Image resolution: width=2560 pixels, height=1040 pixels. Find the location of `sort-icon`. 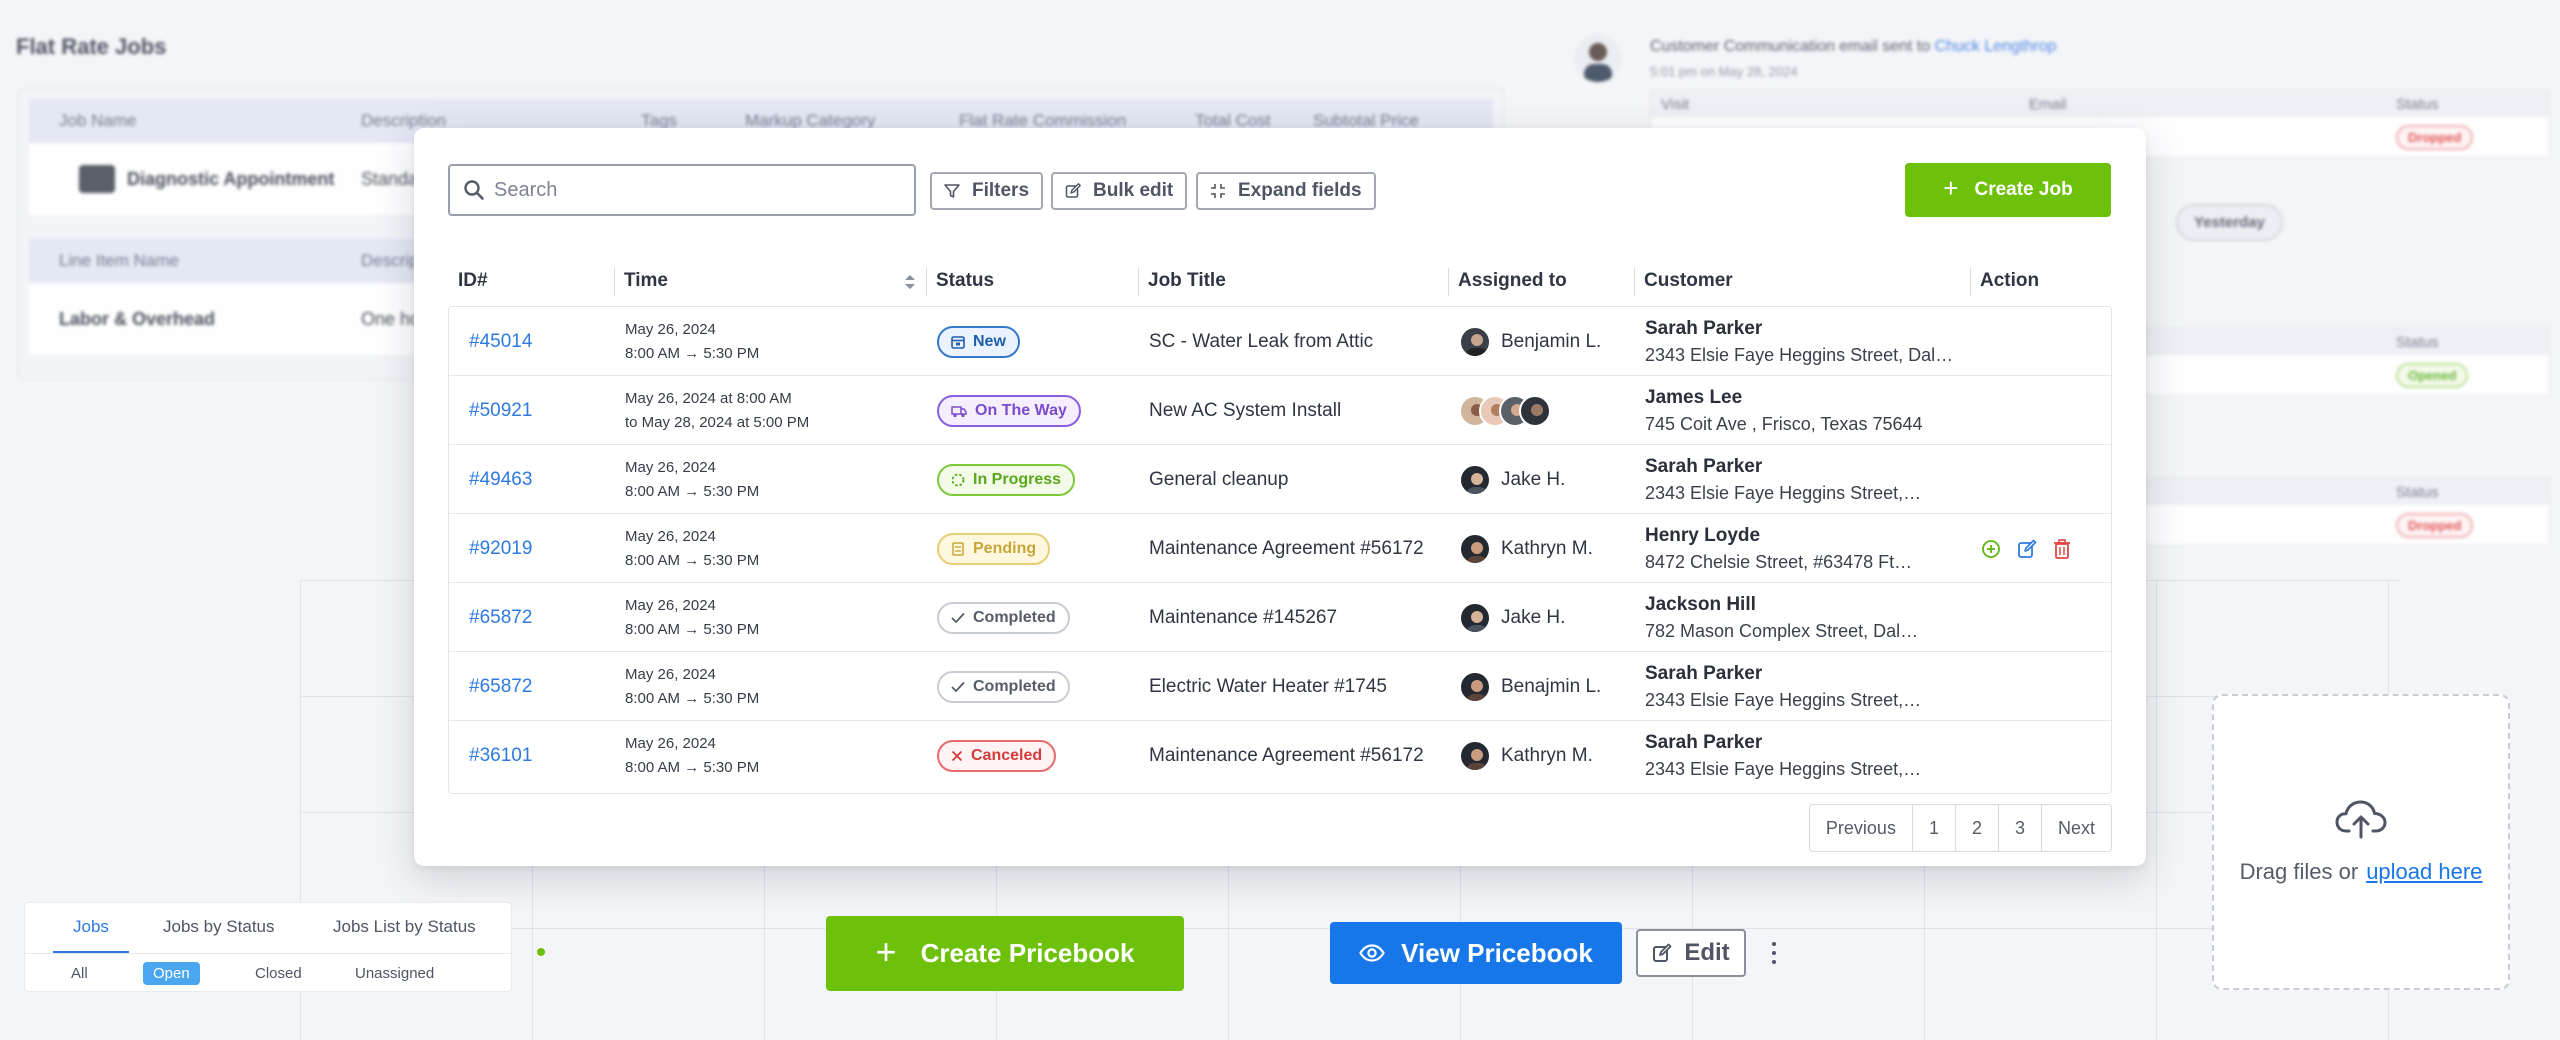

sort-icon is located at coordinates (910, 282).